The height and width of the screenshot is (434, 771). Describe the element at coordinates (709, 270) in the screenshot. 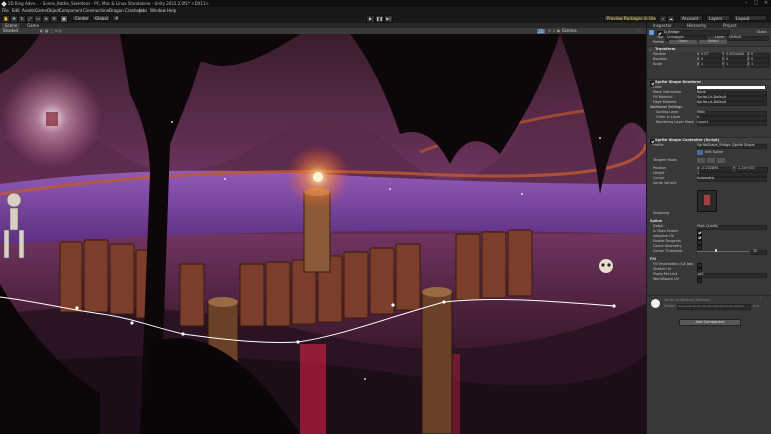

I see `stretch-uv-row: Stretch UV` at that location.